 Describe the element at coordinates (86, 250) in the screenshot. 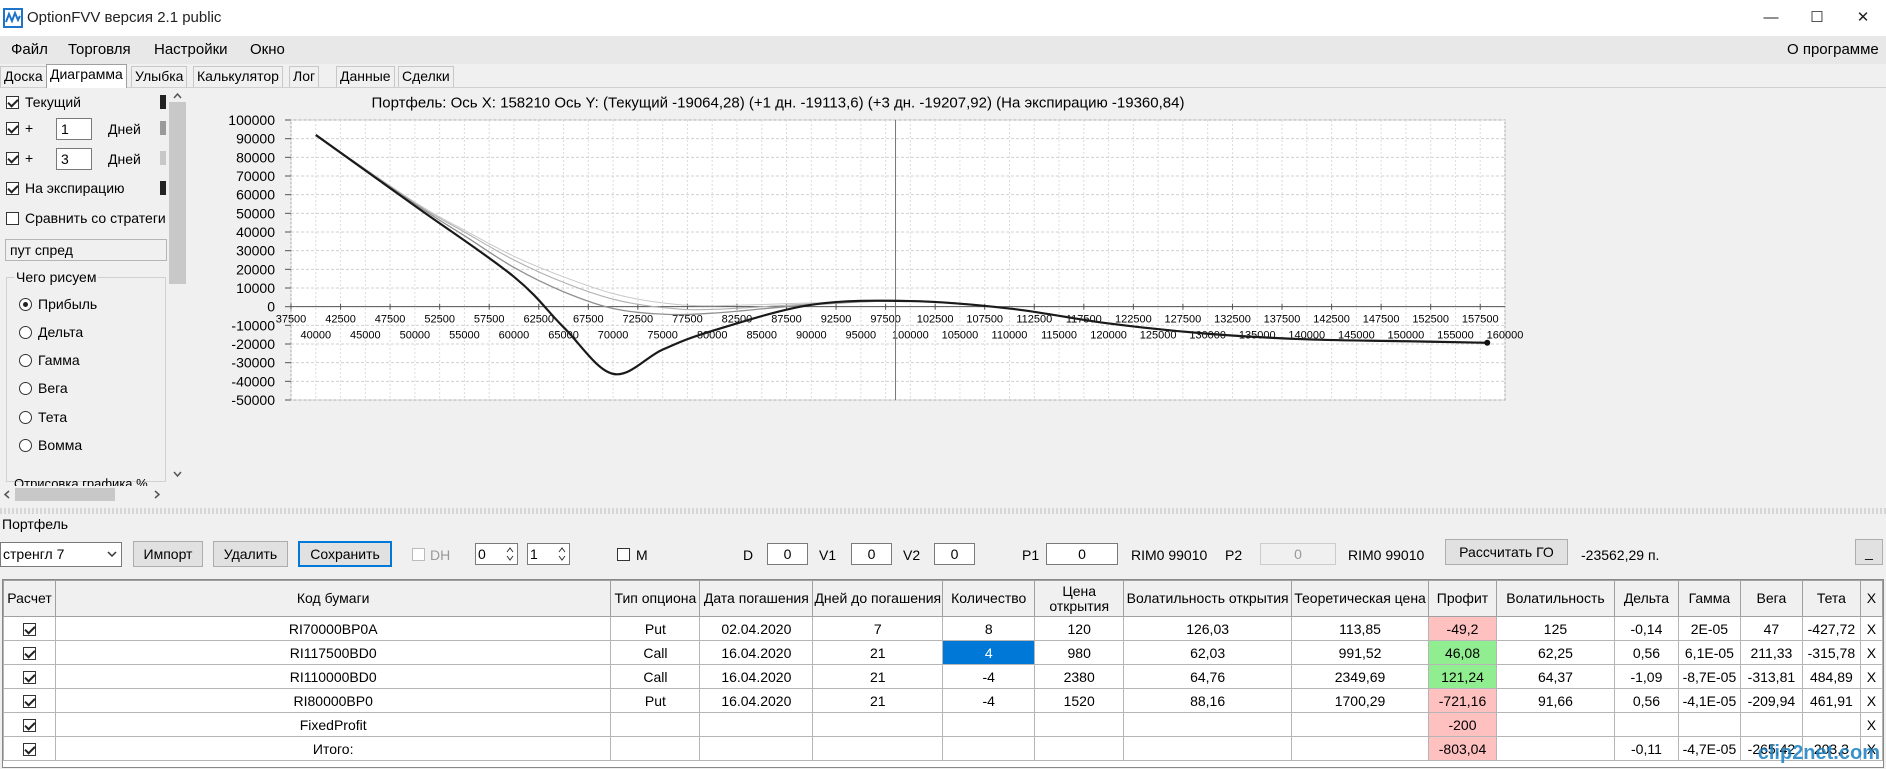

I see `strategy-select: пут спред` at that location.